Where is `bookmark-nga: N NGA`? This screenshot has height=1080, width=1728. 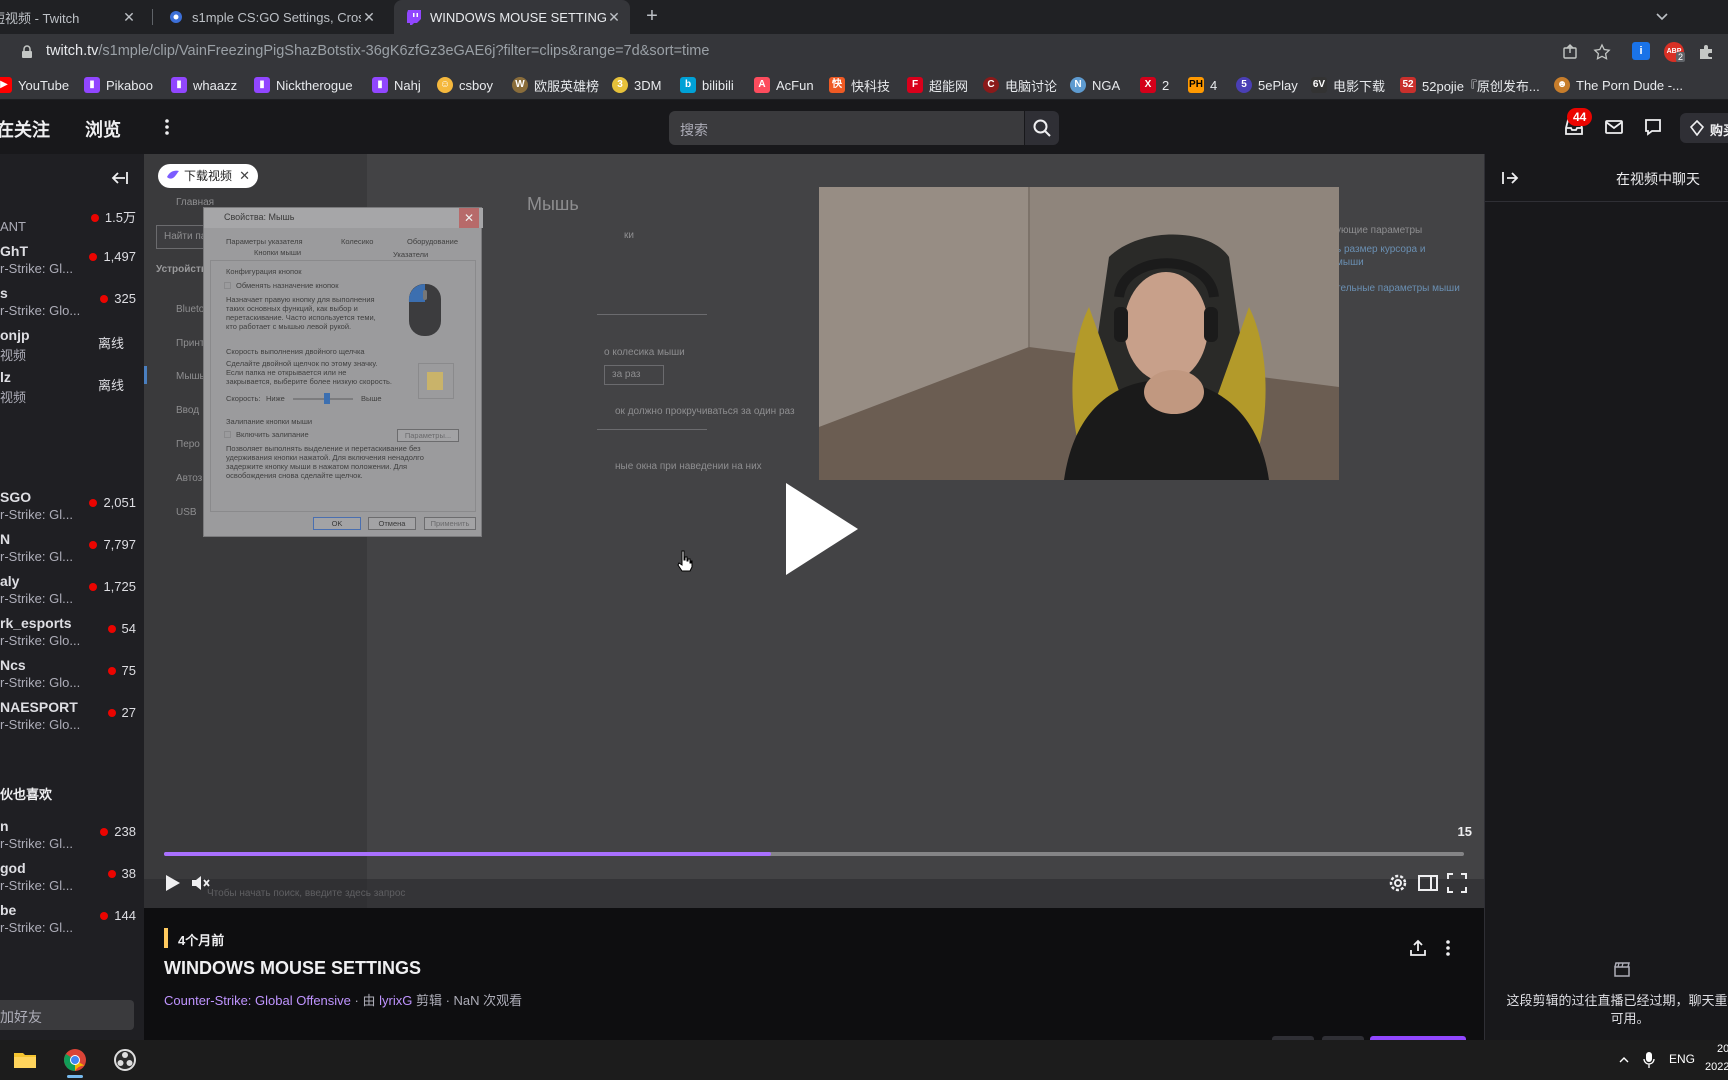
bookmark-nga: N NGA is located at coordinates (1095, 85).